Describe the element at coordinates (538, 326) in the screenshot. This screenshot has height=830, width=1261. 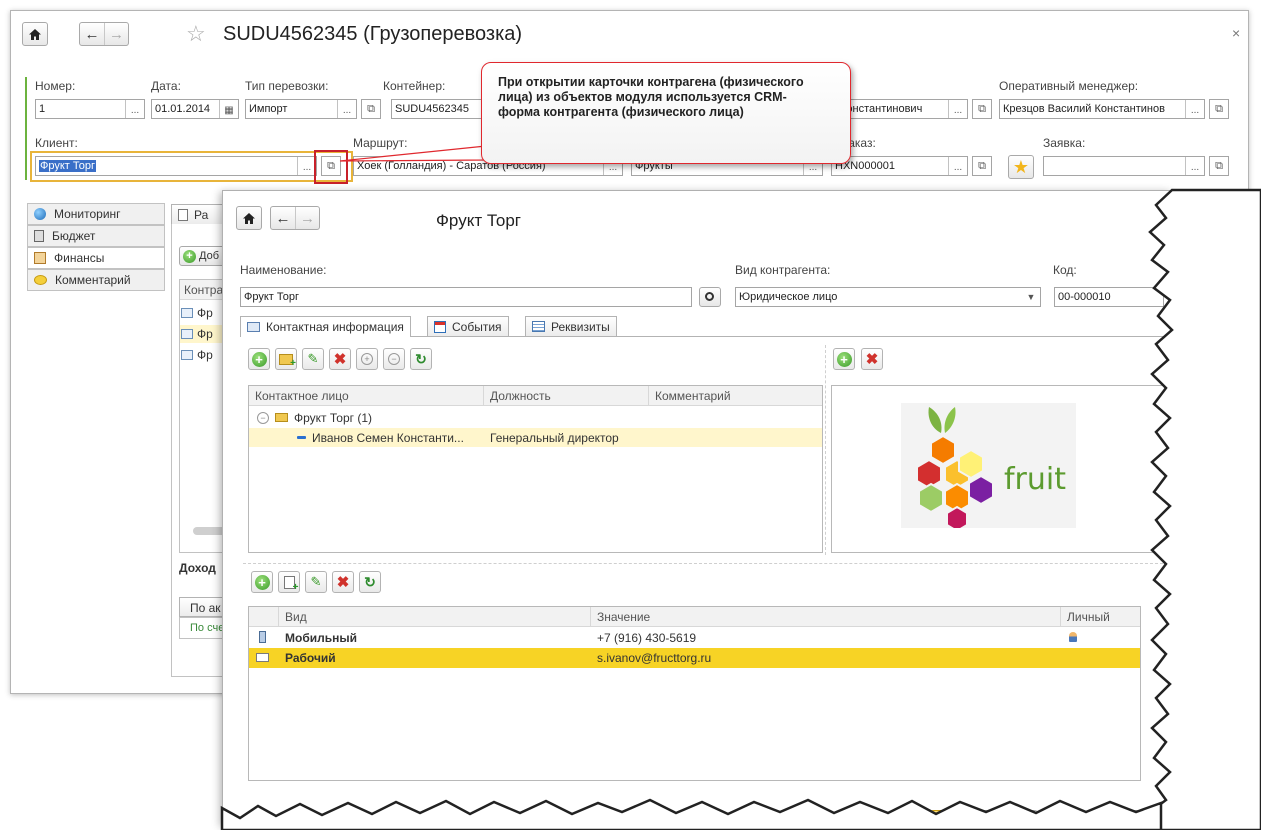
I see `list-icon` at that location.